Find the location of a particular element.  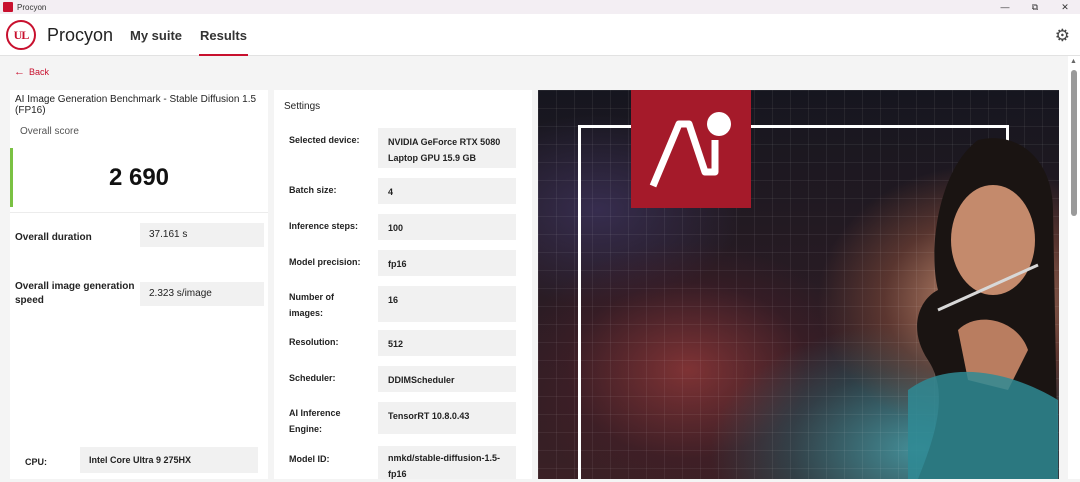

settings-label-resolution: Resolution: is located at coordinates (314, 342).